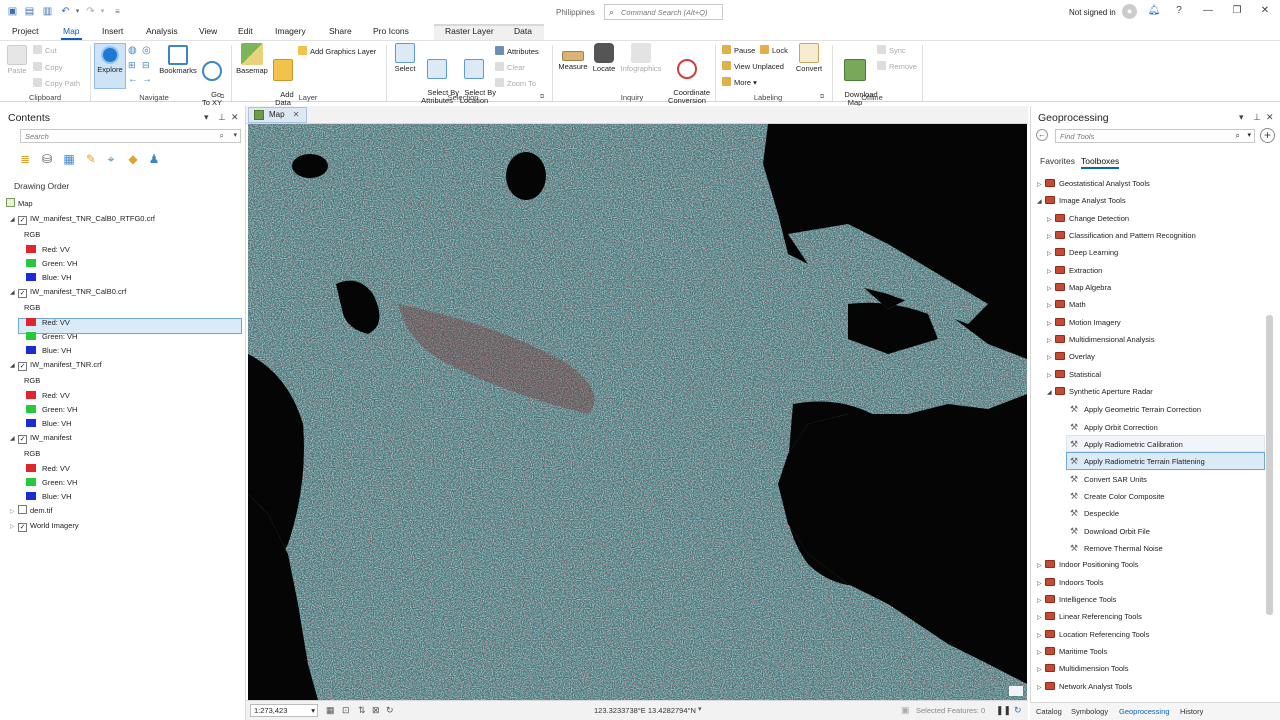 This screenshot has width=1280, height=720. What do you see at coordinates (1072, 652) in the screenshot?
I see `toolbox-item: ▷ Maritime Tools` at bounding box center [1072, 652].